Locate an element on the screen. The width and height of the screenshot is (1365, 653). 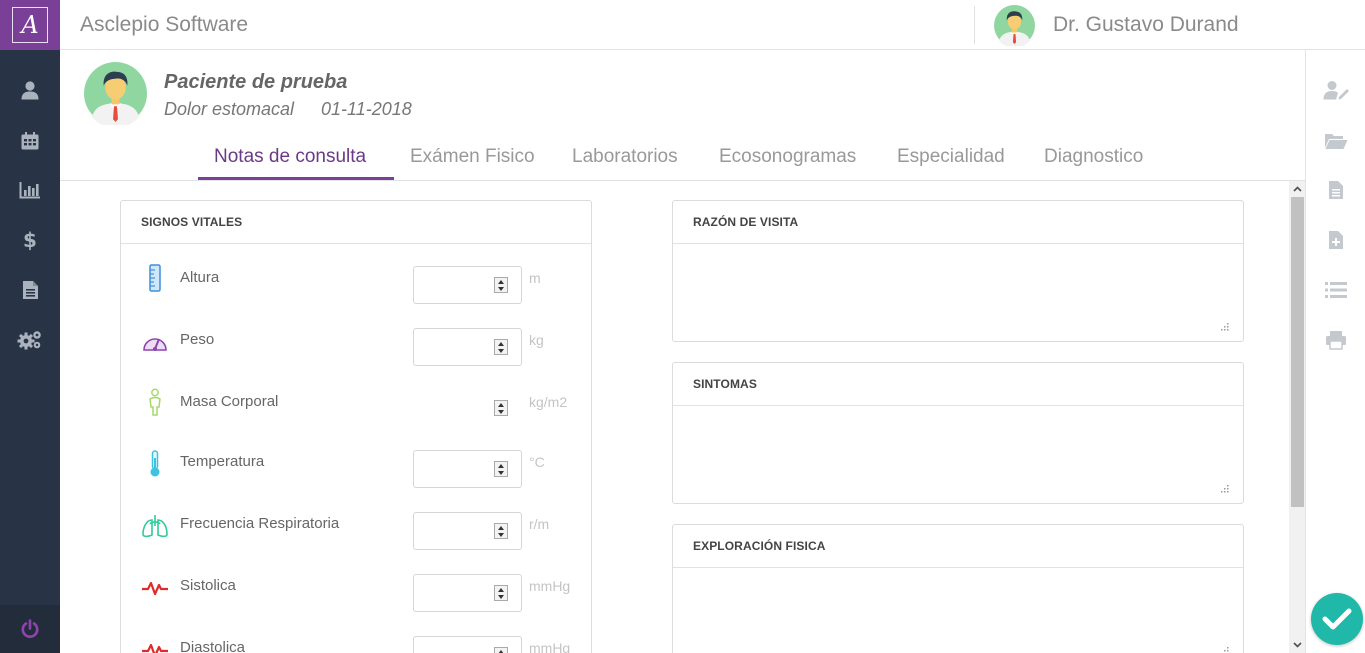
sidebar-item-stats is located at coordinates (30, 190).